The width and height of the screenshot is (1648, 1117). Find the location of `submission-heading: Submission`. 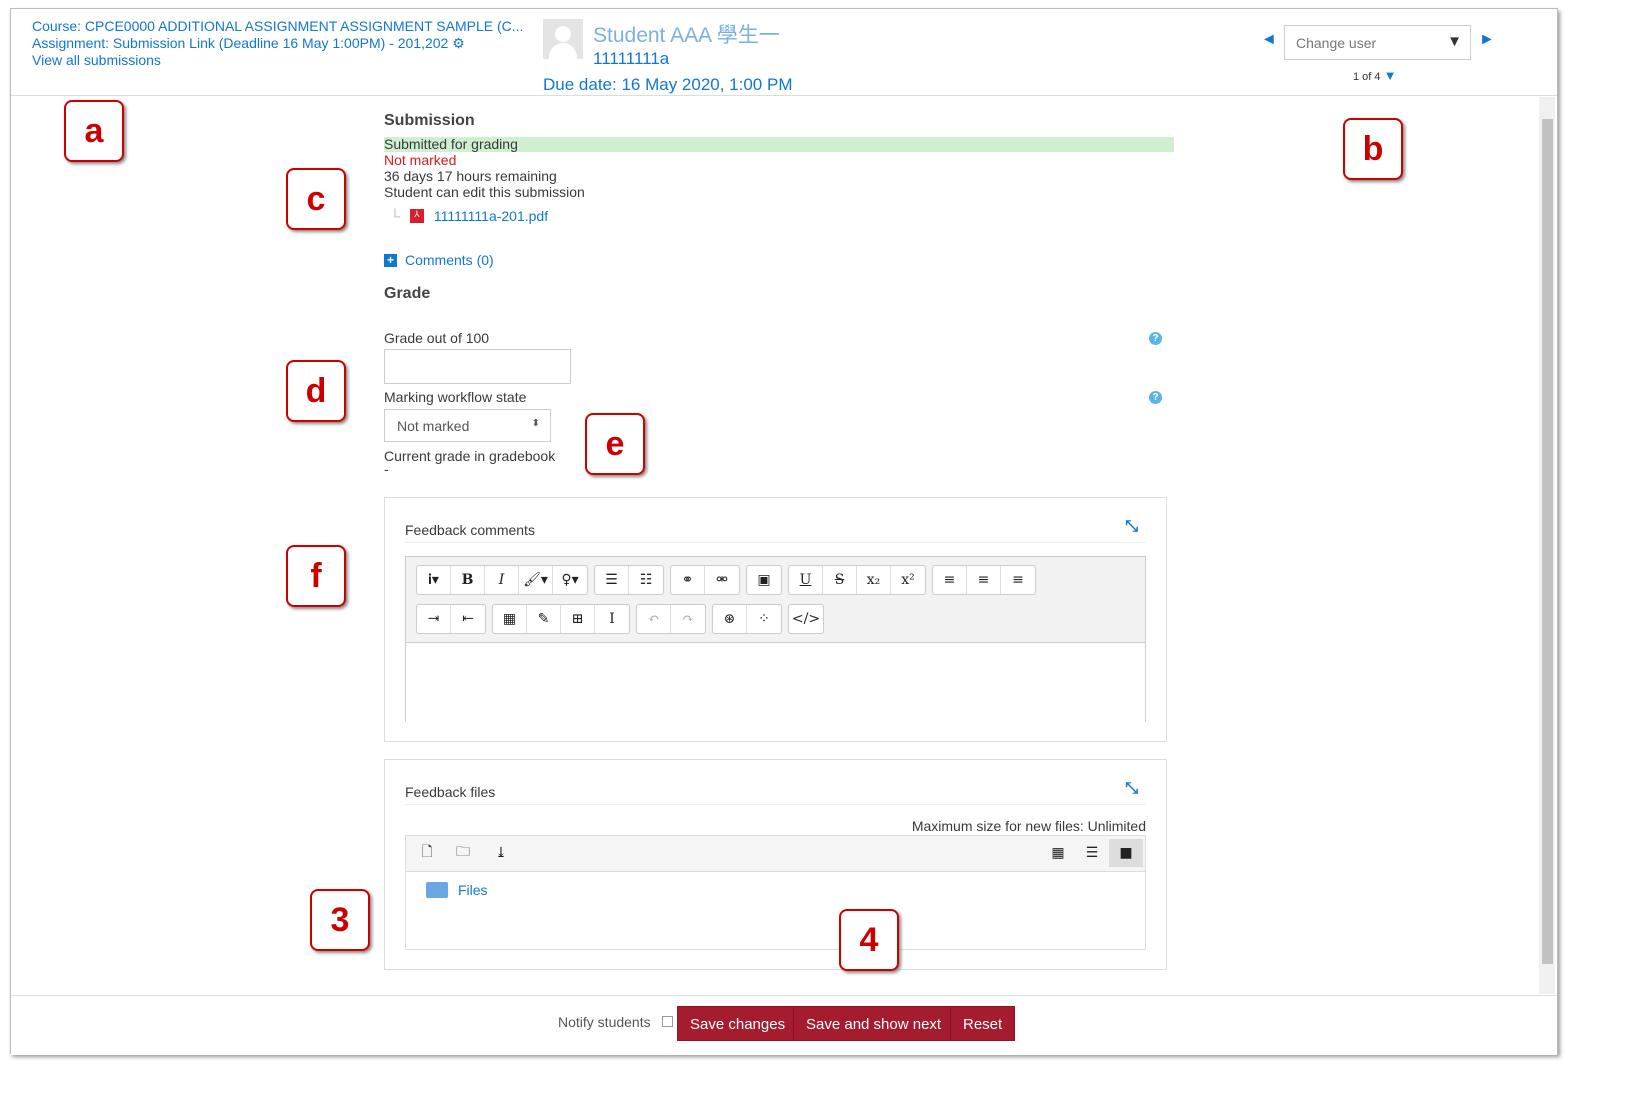

submission-heading: Submission is located at coordinates (429, 120).